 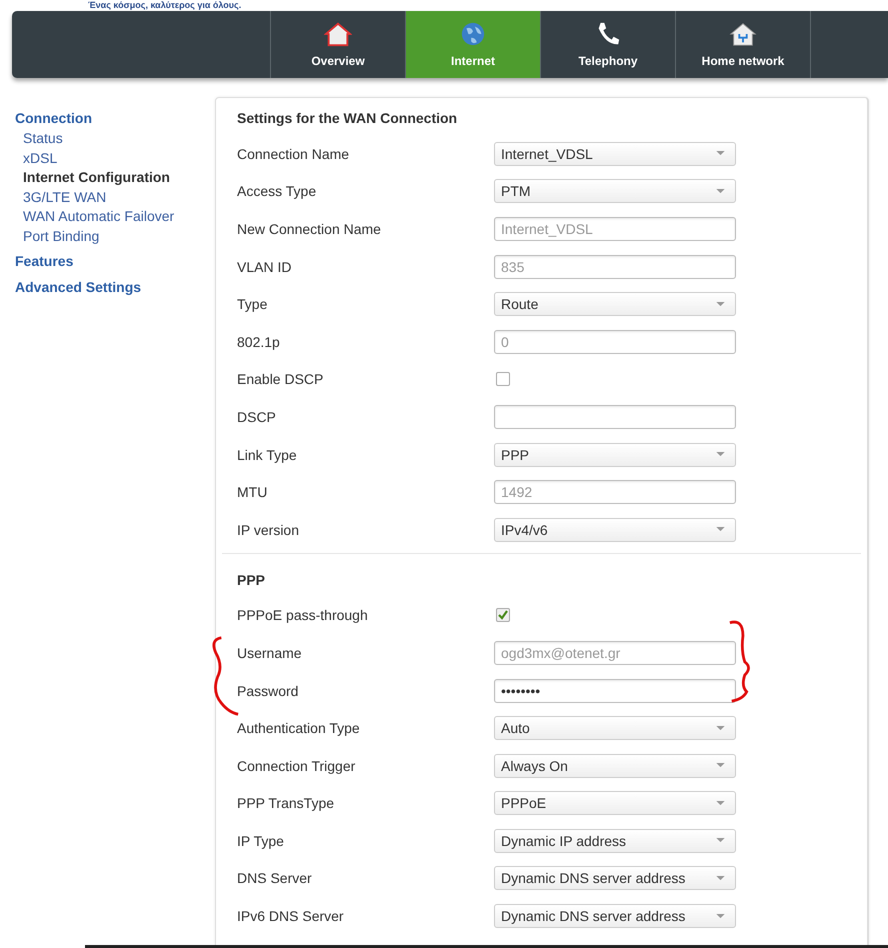 What do you see at coordinates (261, 840) in the screenshot?
I see `field-label: IP Type` at bounding box center [261, 840].